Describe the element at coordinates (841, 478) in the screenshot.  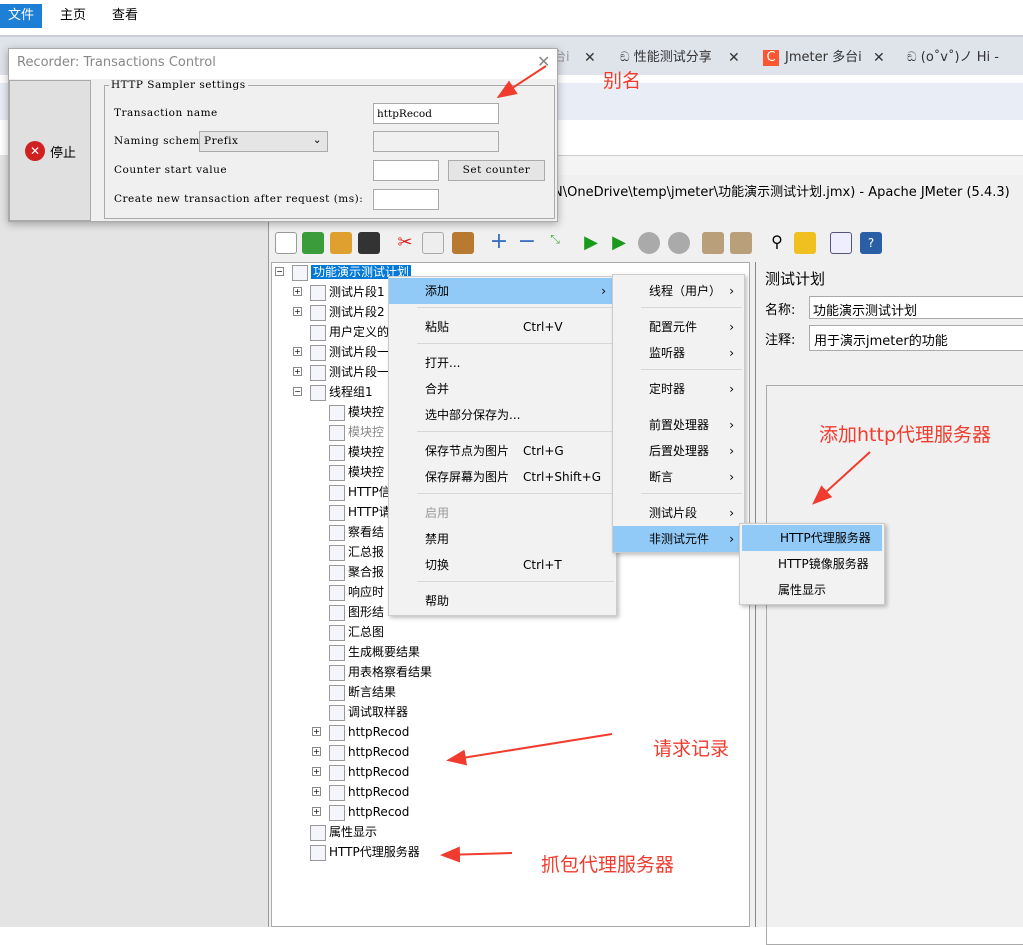
I see `arrow-add-proxy` at that location.